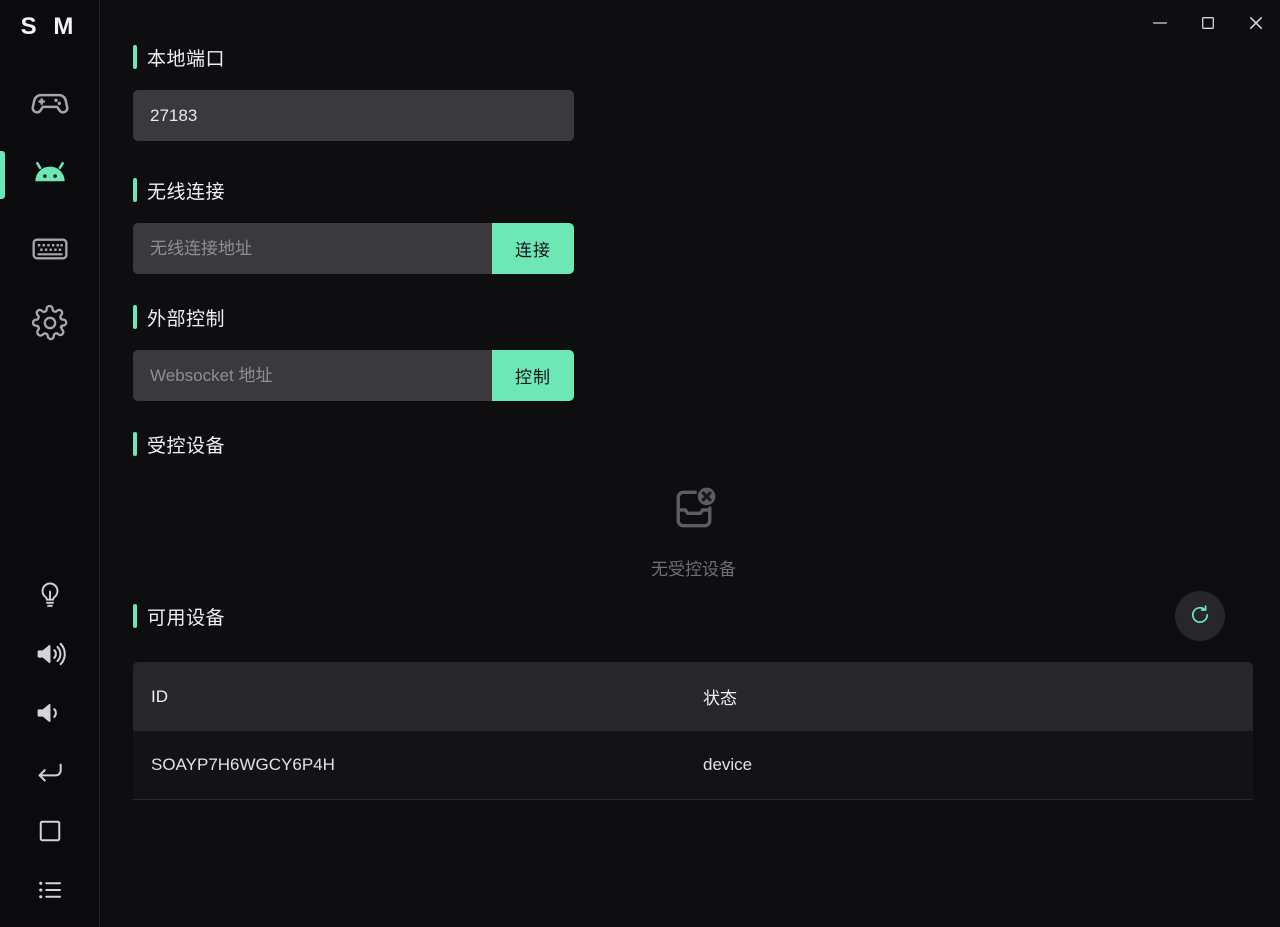 This screenshot has width=1280, height=927. I want to click on connect-button: 连接, so click(533, 248).